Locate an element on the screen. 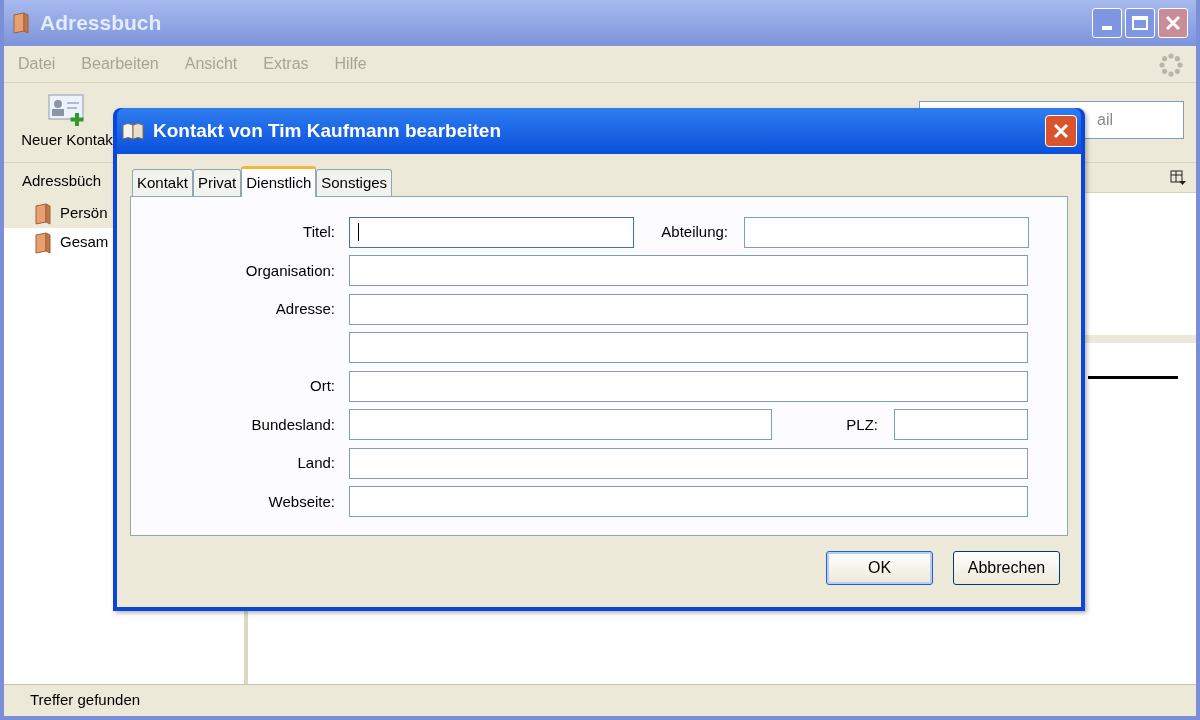  open-book-icon is located at coordinates (133, 131).